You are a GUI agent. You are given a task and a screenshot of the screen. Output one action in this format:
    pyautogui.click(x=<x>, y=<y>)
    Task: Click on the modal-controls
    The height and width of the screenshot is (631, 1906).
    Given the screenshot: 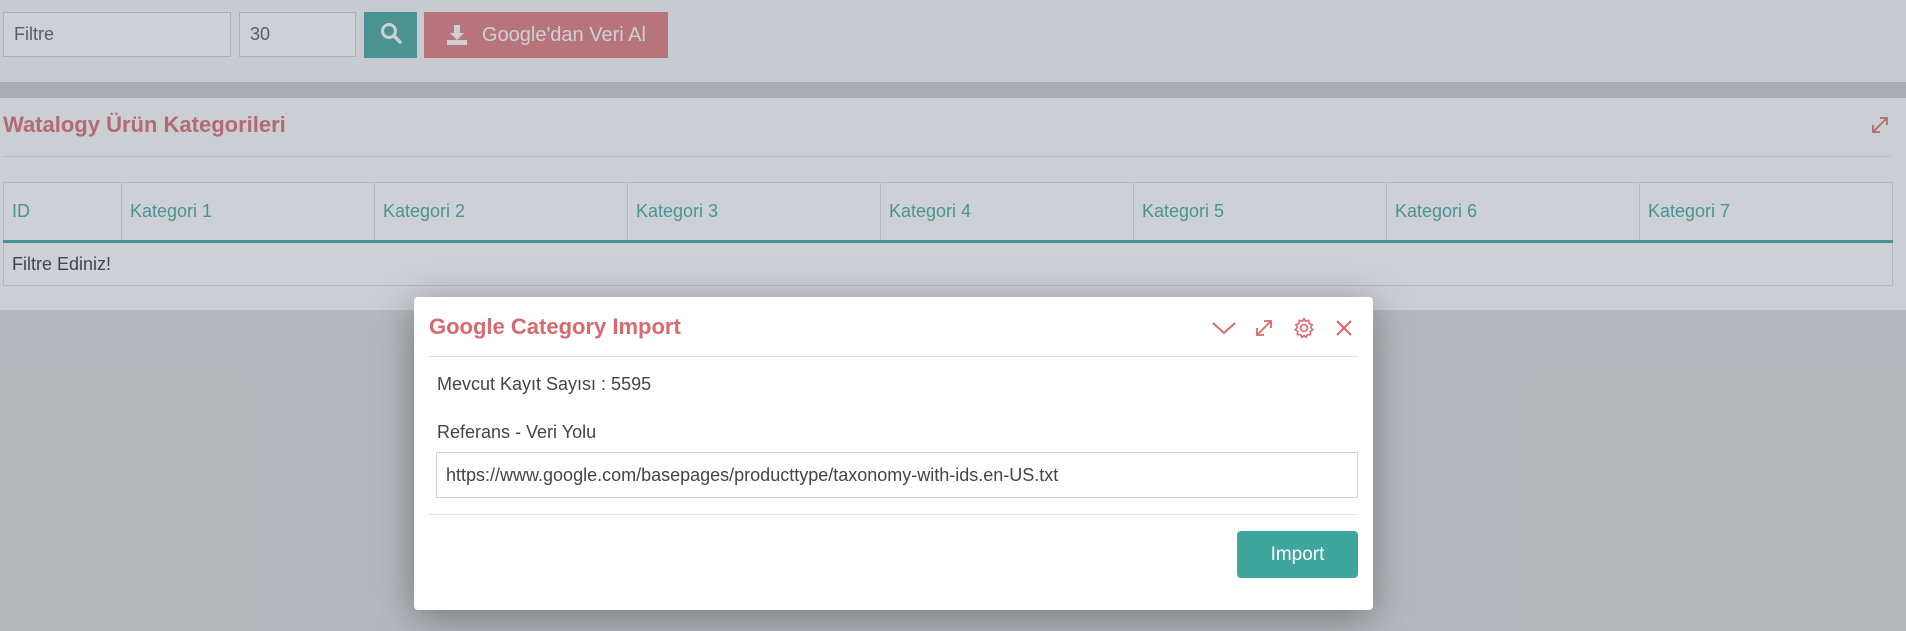 What is the action you would take?
    pyautogui.click(x=1279, y=328)
    